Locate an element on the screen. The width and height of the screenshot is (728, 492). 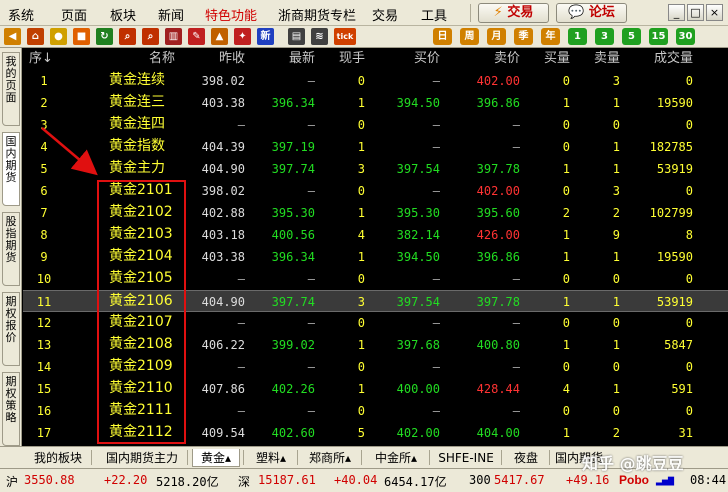
col-header-seq: 序↓ is located at coordinates (44, 59).